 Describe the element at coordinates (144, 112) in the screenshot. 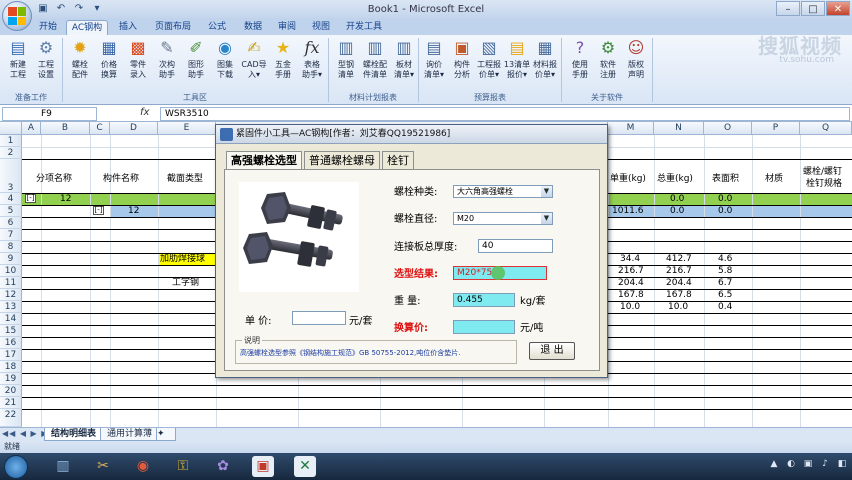

I see `fx-icon: fx` at that location.